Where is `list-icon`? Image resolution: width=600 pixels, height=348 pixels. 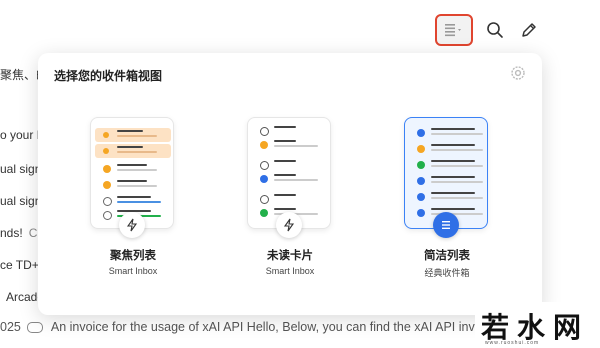
list-icon is located at coordinates (446, 225).